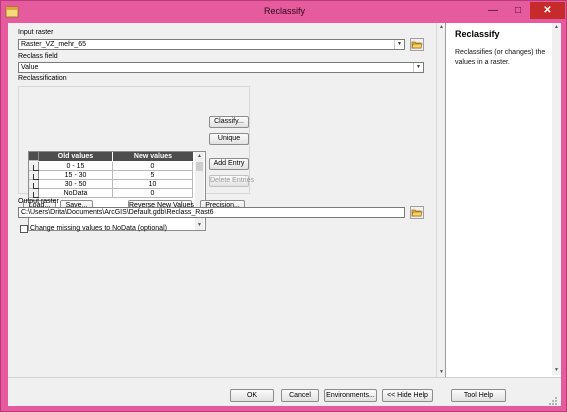 Image resolution: width=567 pixels, height=412 pixels. Describe the element at coordinates (153, 184) in the screenshot. I see `table-cell-new: 10` at that location.